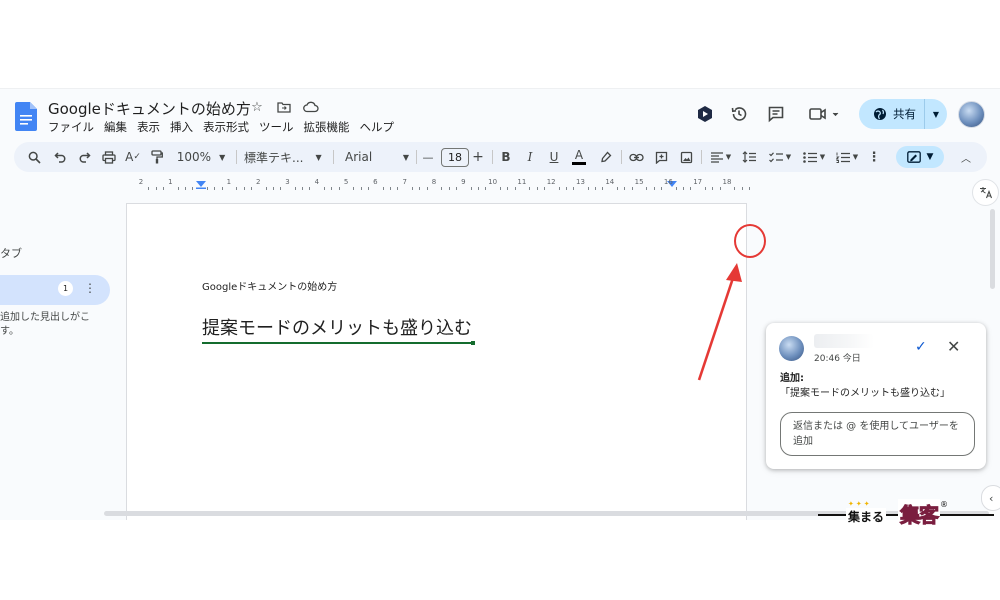 This screenshot has height=600, width=1000. I want to click on meet-icon, so click(824, 114).